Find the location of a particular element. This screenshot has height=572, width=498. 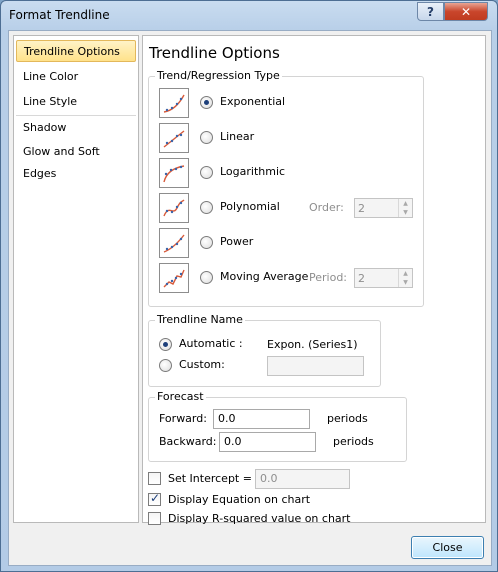

logarithmic-radio is located at coordinates (206, 172).